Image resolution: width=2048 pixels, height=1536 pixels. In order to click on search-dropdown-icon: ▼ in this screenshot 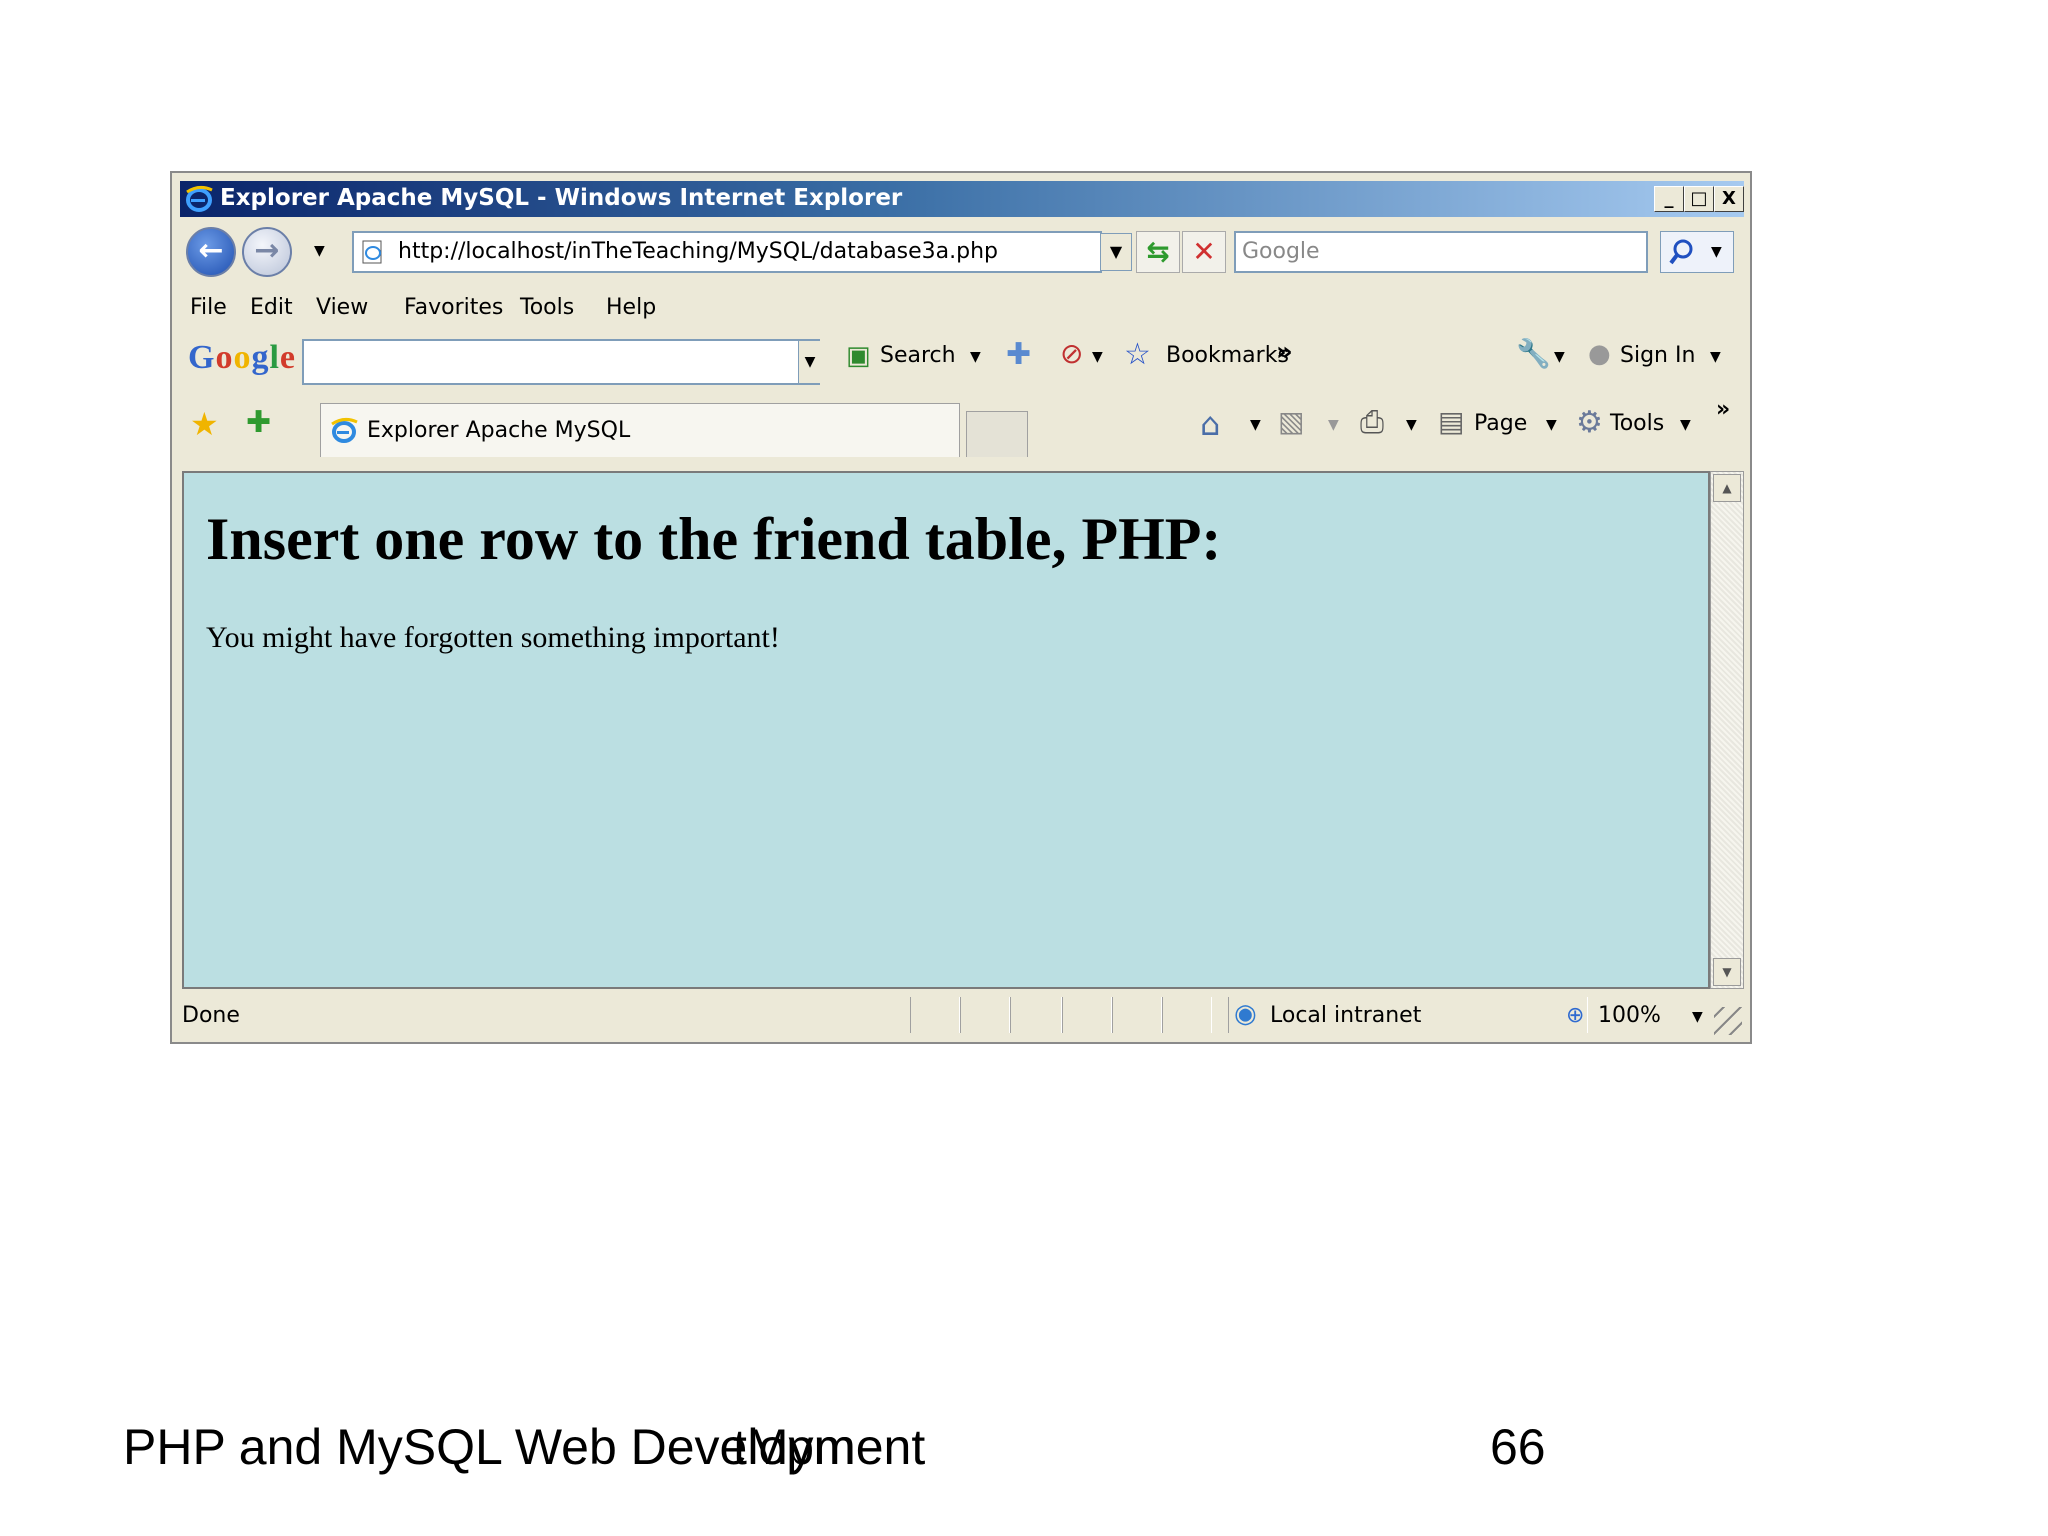, I will do `click(975, 357)`.